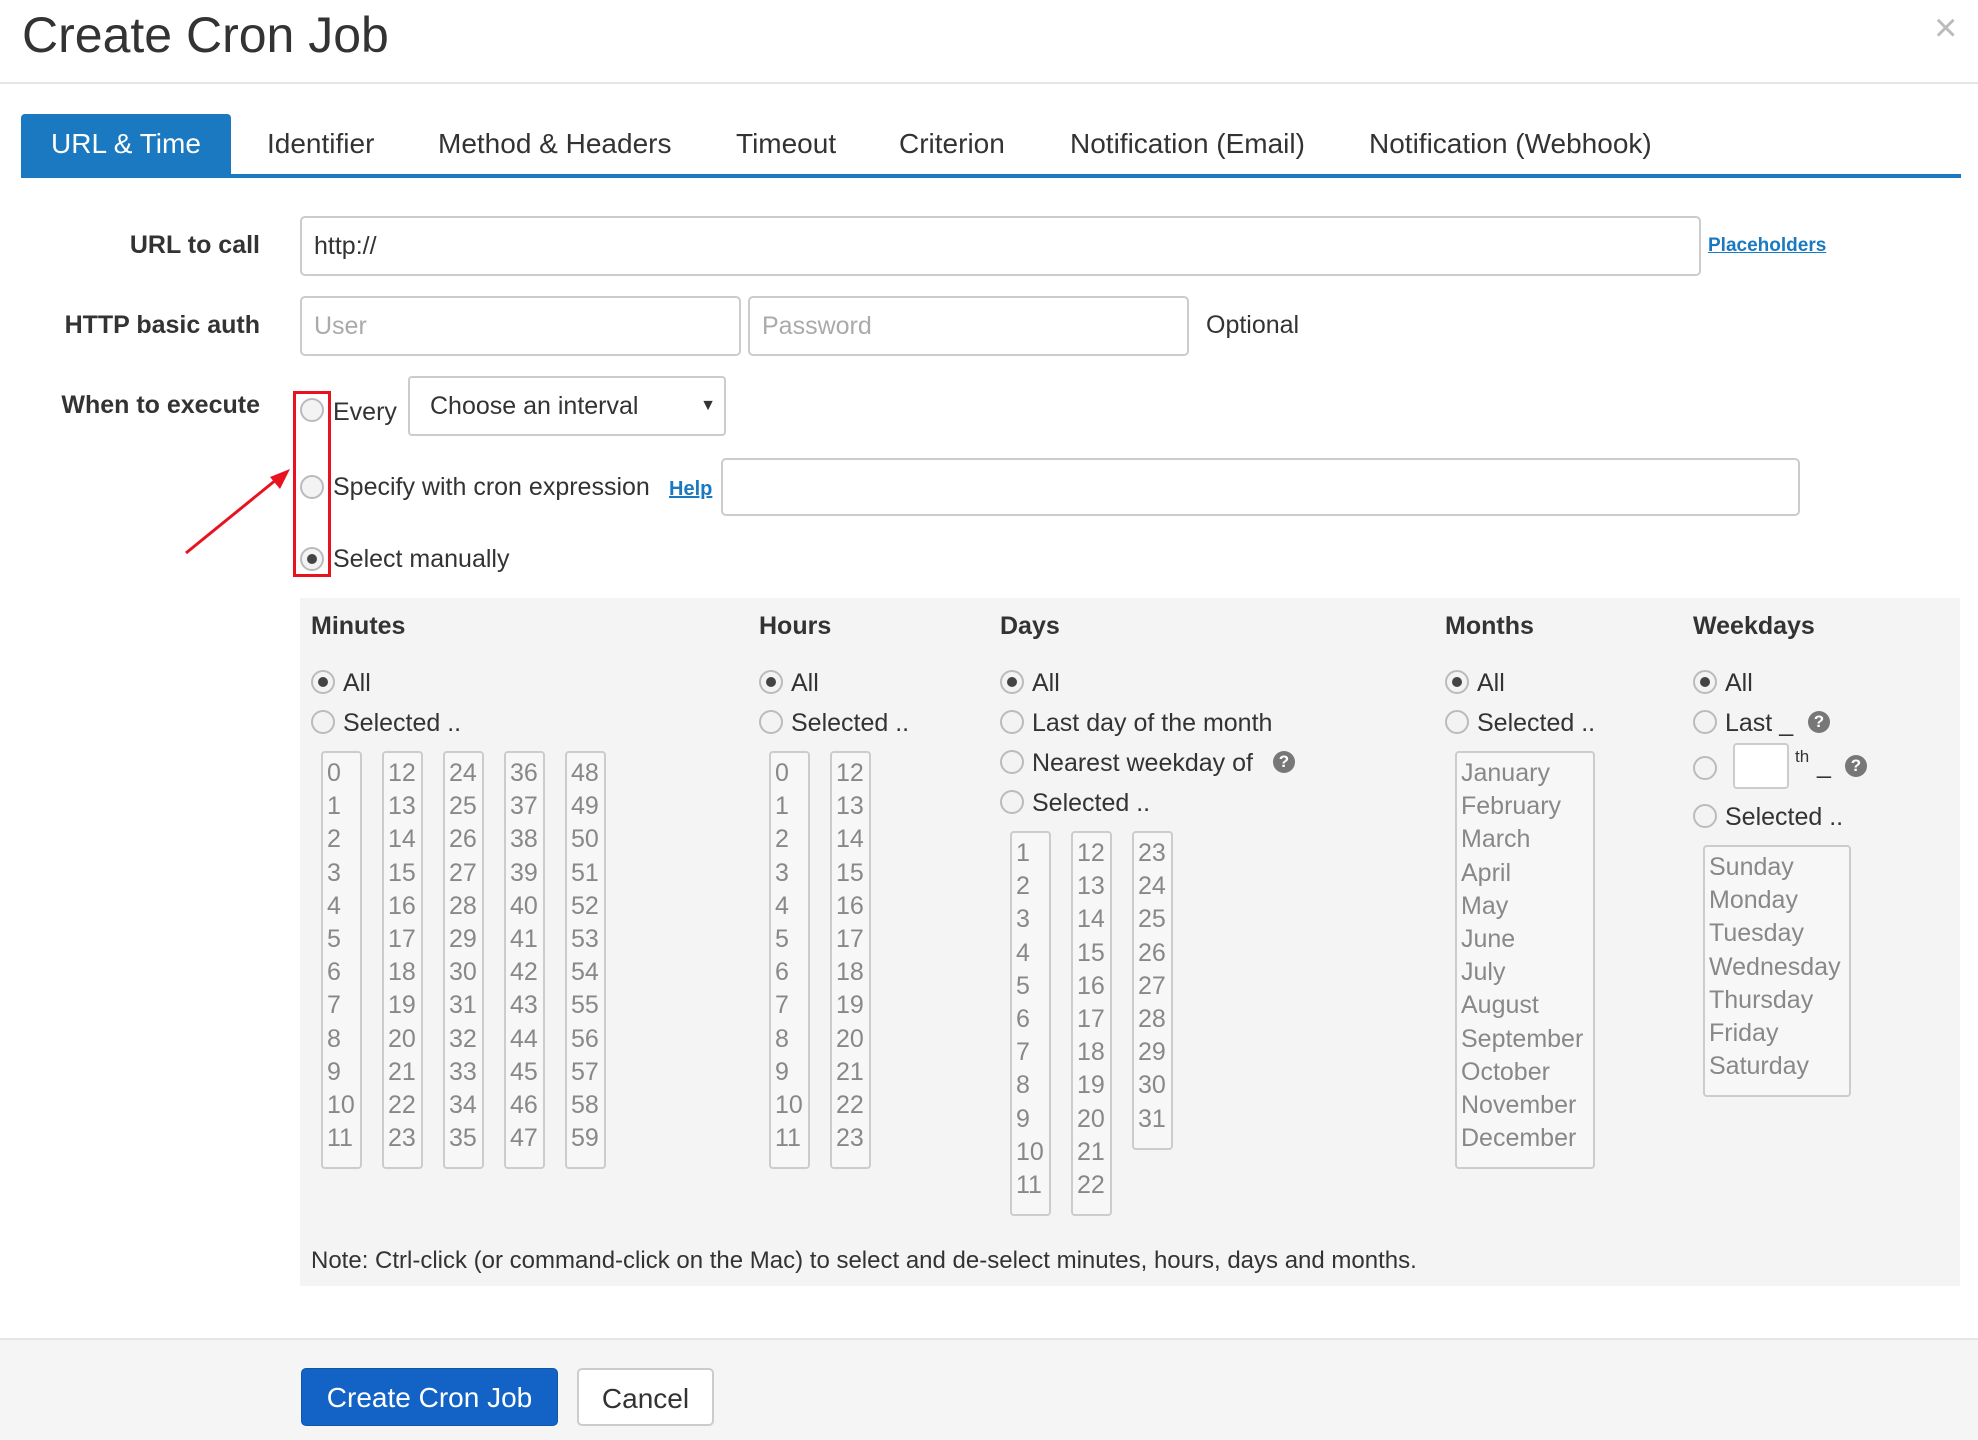 Image resolution: width=1978 pixels, height=1440 pixels. I want to click on list-option: Thursday, so click(1777, 1000).